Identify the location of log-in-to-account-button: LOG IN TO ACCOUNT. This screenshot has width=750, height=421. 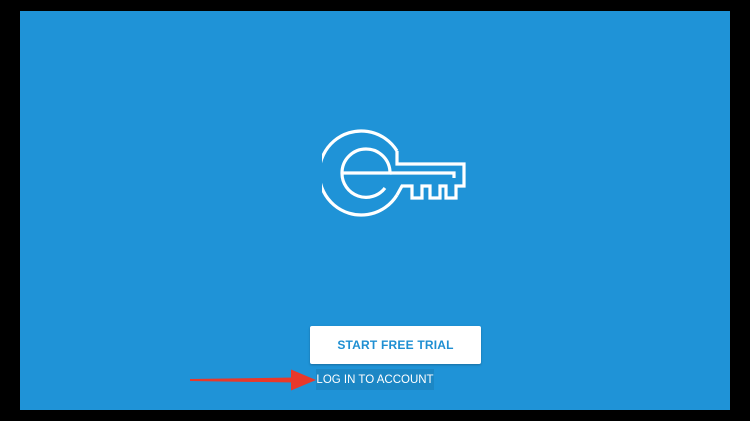
(375, 379).